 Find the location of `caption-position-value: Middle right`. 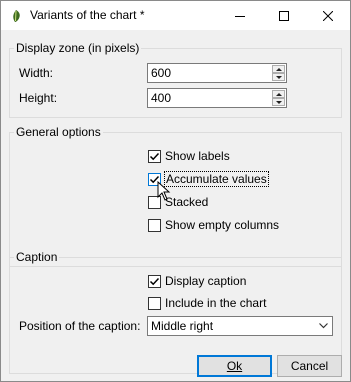

caption-position-value: Middle right is located at coordinates (182, 326).